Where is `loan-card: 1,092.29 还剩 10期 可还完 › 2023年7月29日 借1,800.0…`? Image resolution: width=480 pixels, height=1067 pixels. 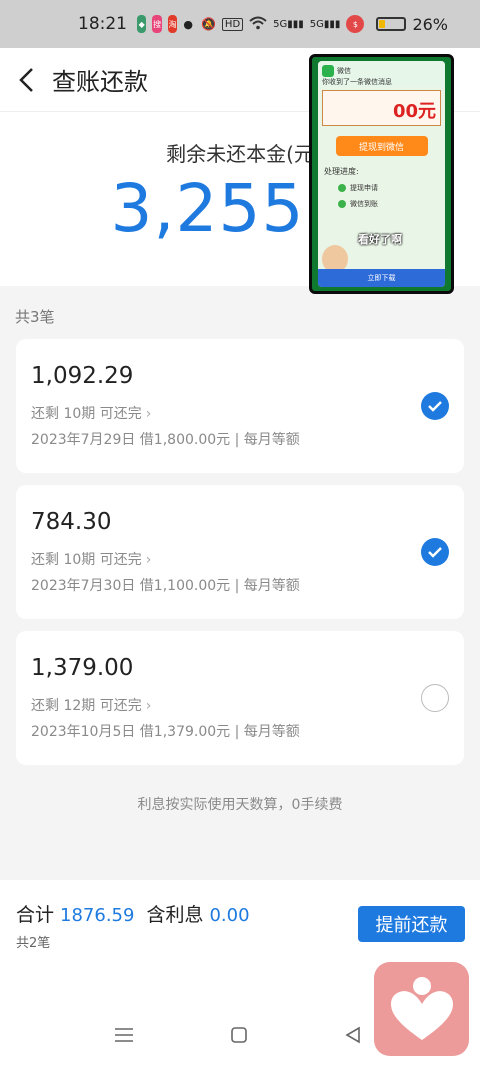 loan-card: 1,092.29 还剩 10期 可还完 › 2023年7月29日 借1,800.0… is located at coordinates (240, 406).